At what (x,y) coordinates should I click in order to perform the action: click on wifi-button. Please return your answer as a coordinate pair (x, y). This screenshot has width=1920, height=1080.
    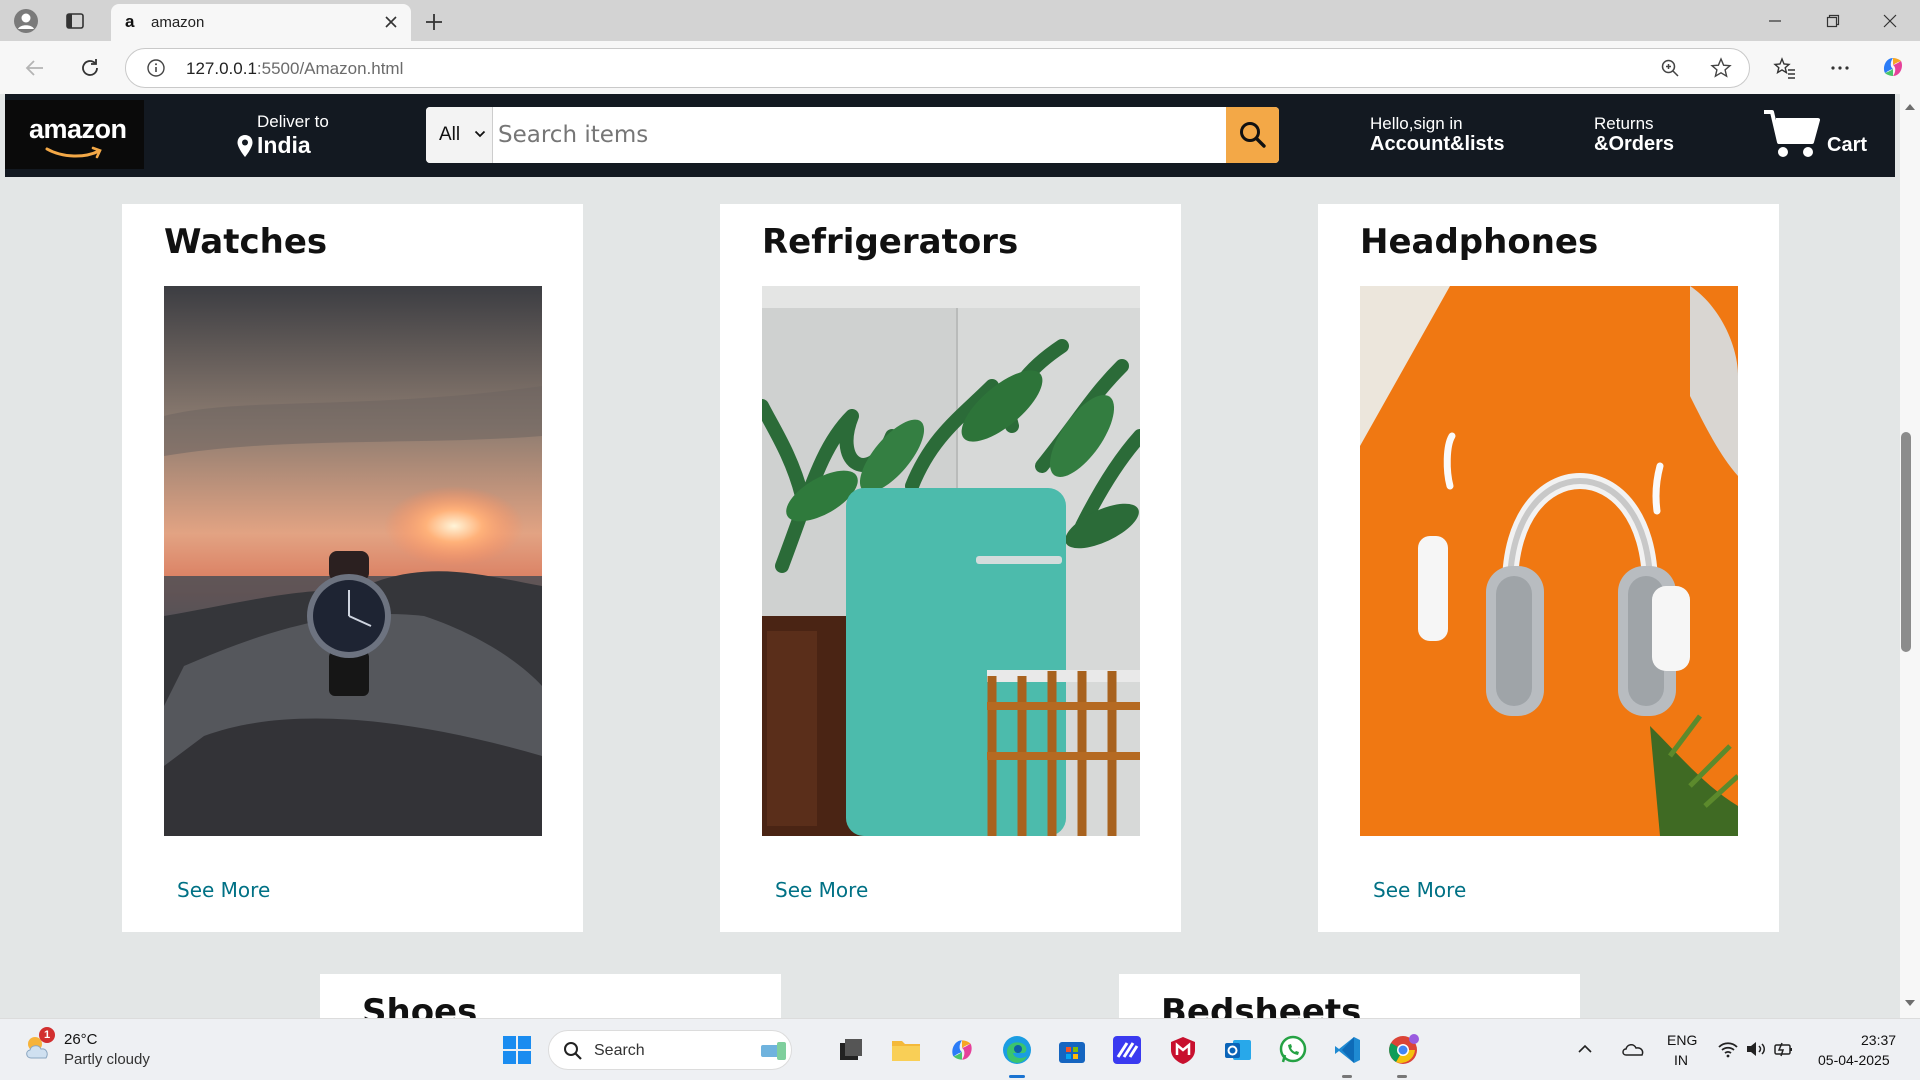
    Looking at the image, I should click on (1728, 1049).